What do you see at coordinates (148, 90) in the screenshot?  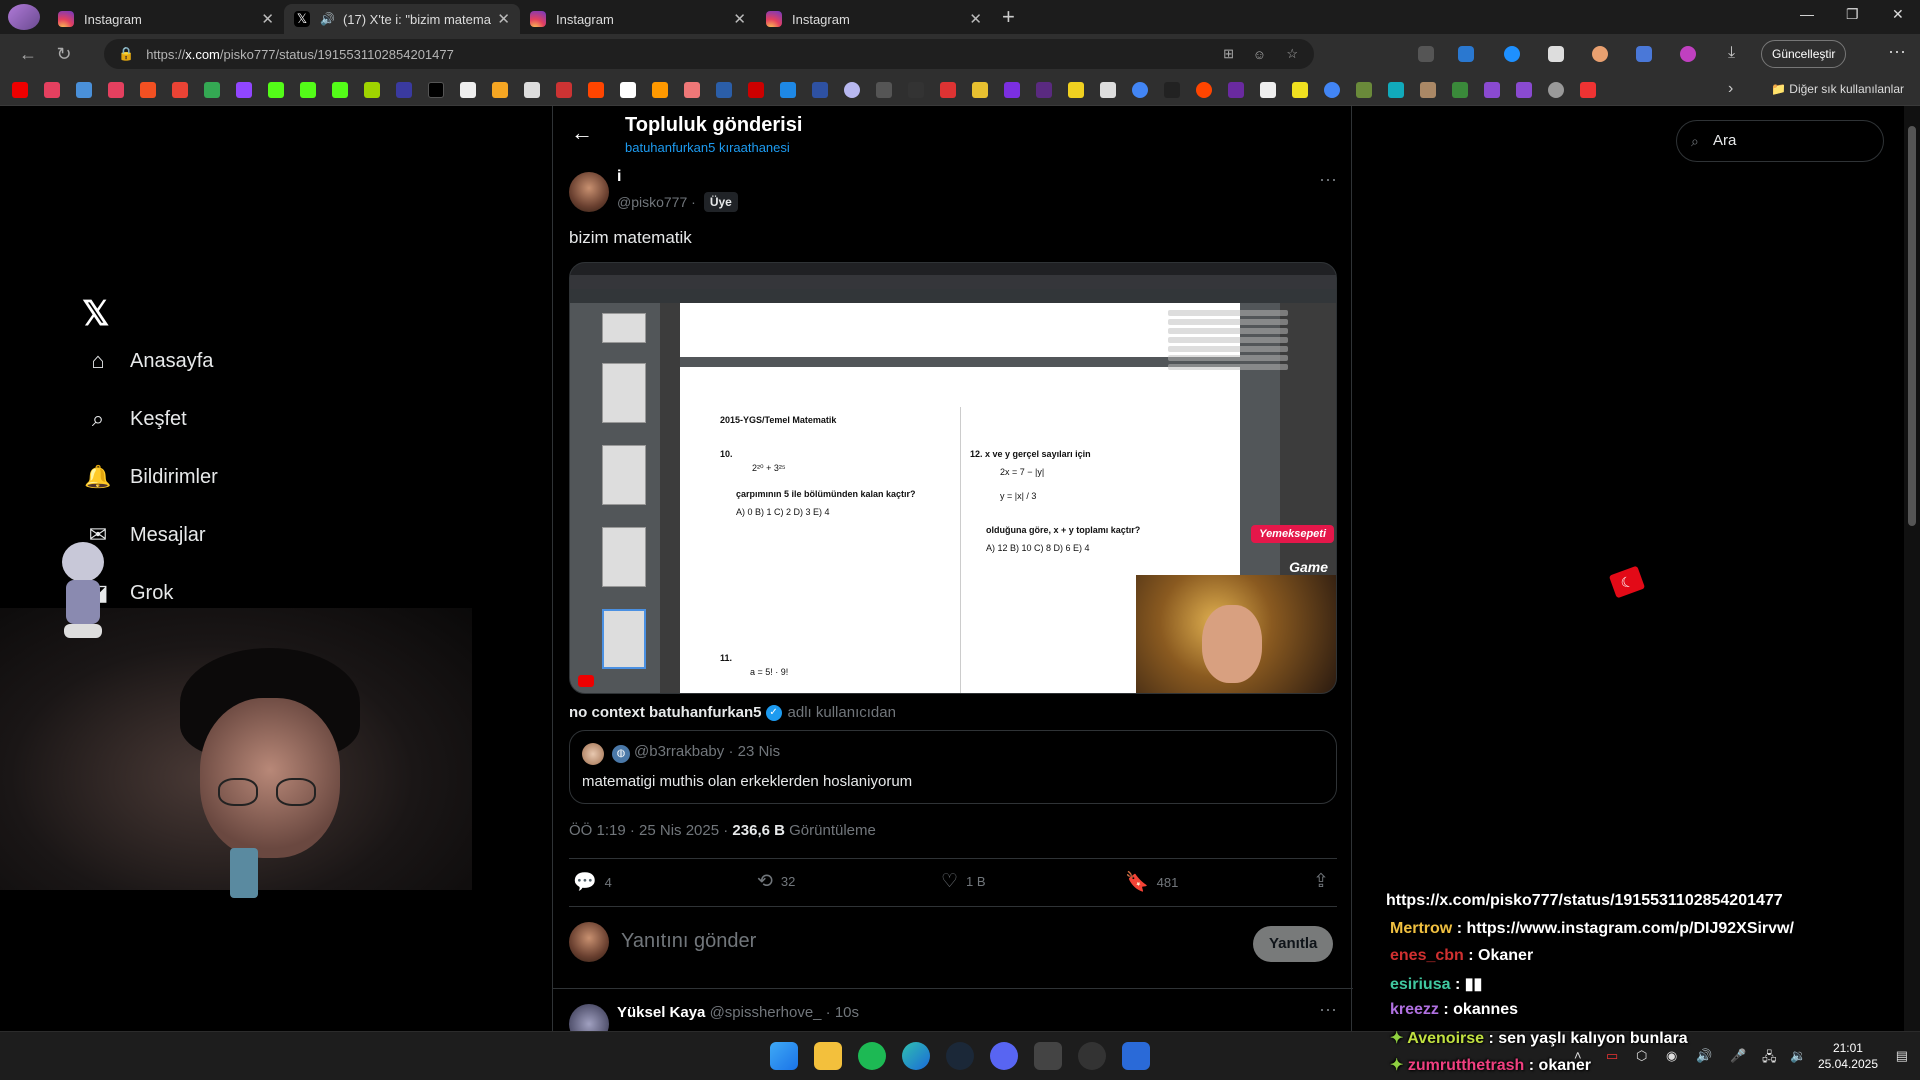 I see `microsoft-icon` at bounding box center [148, 90].